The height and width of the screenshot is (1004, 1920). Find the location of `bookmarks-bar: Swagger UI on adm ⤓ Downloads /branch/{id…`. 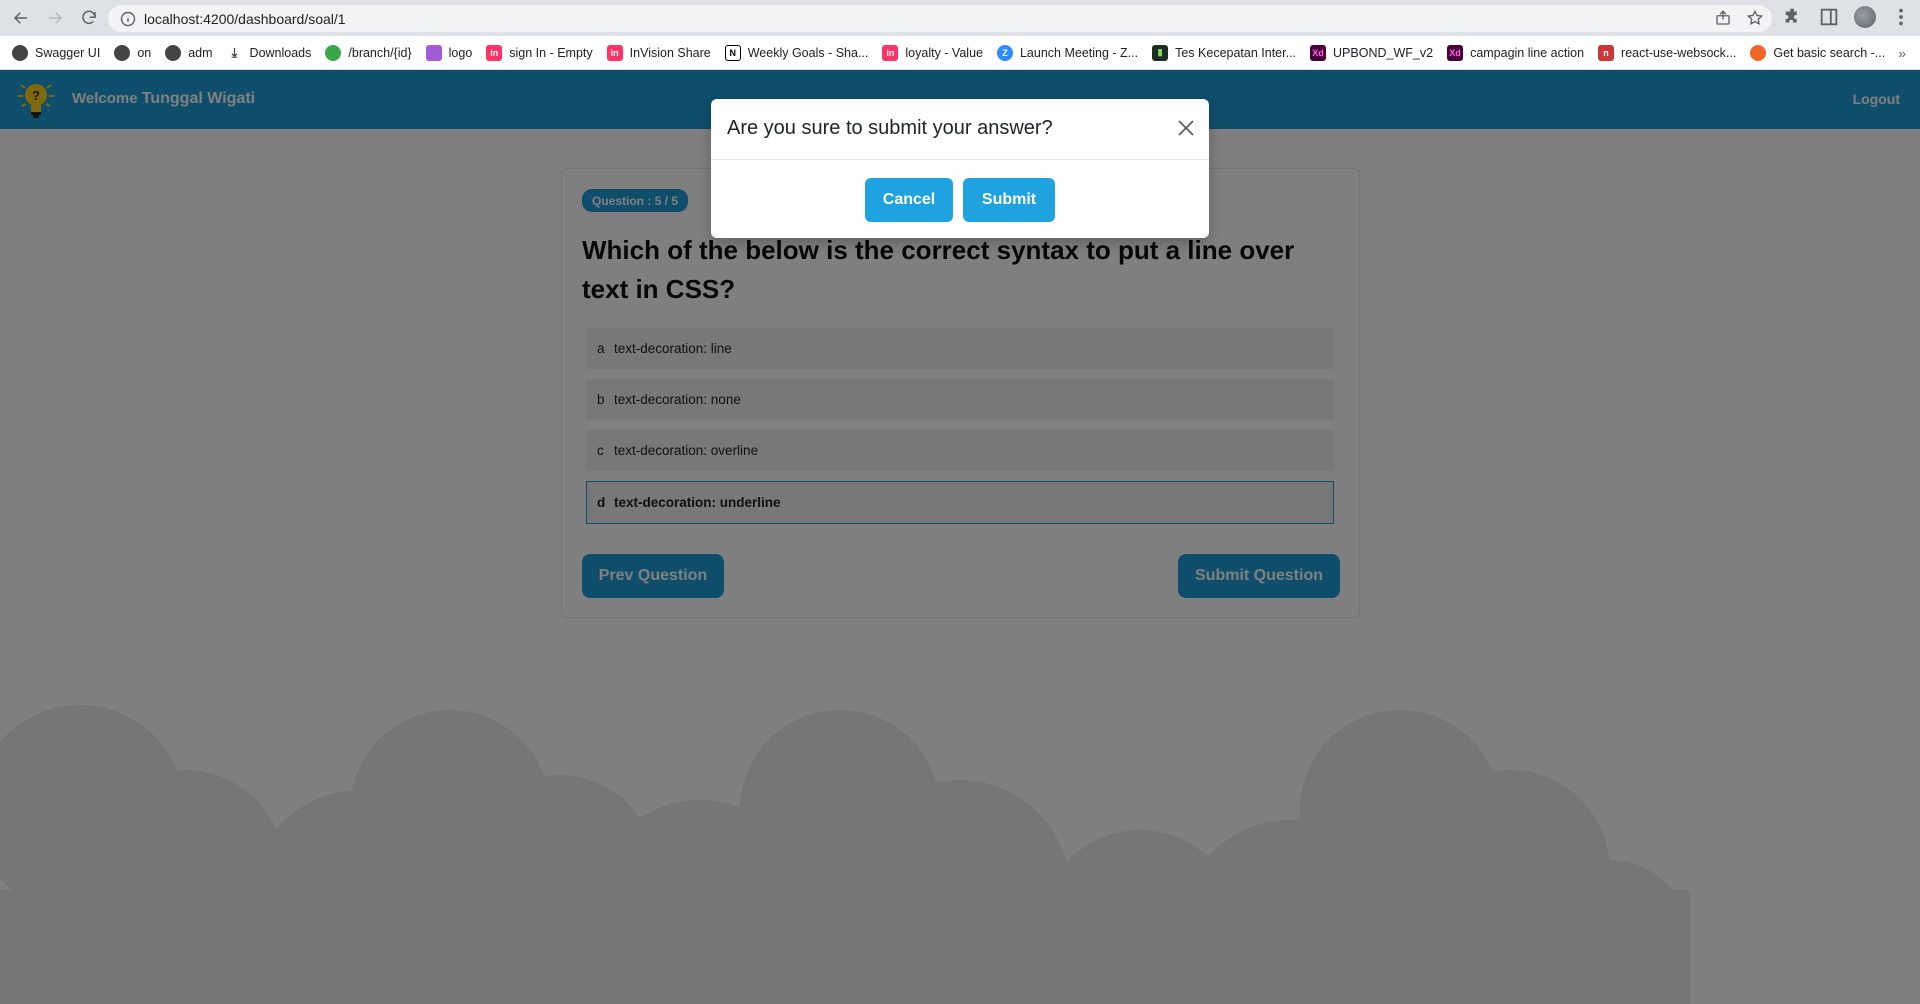

bookmarks-bar: Swagger UI on adm ⤓ Downloads /branch/{id… is located at coordinates (960, 53).